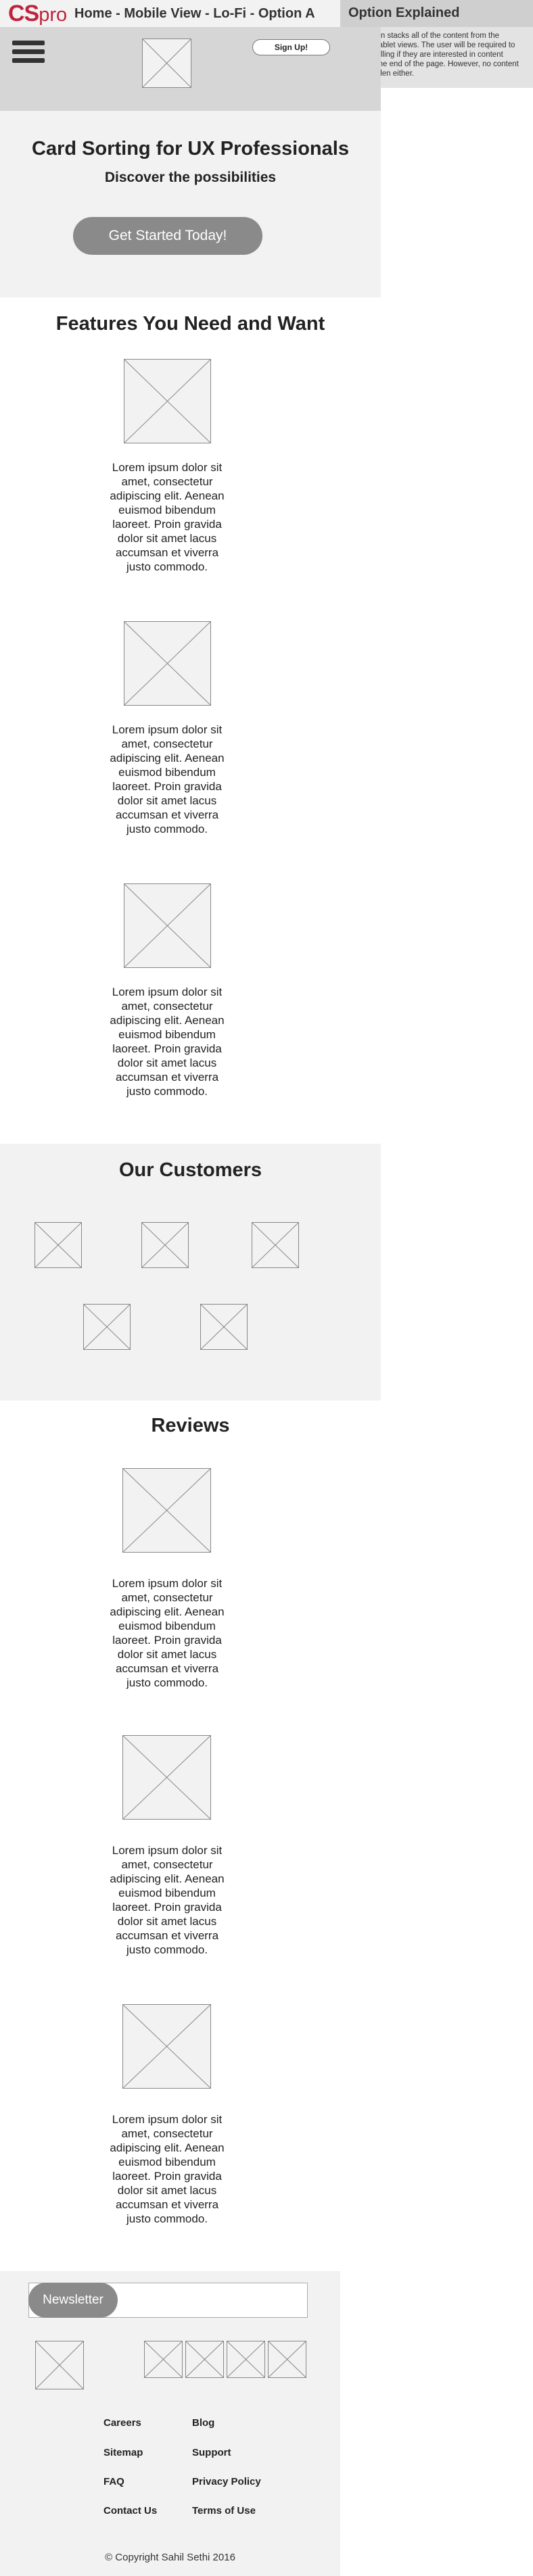 The height and width of the screenshot is (2576, 533). What do you see at coordinates (291, 47) in the screenshot?
I see `sign-up-button: Sign Up!` at bounding box center [291, 47].